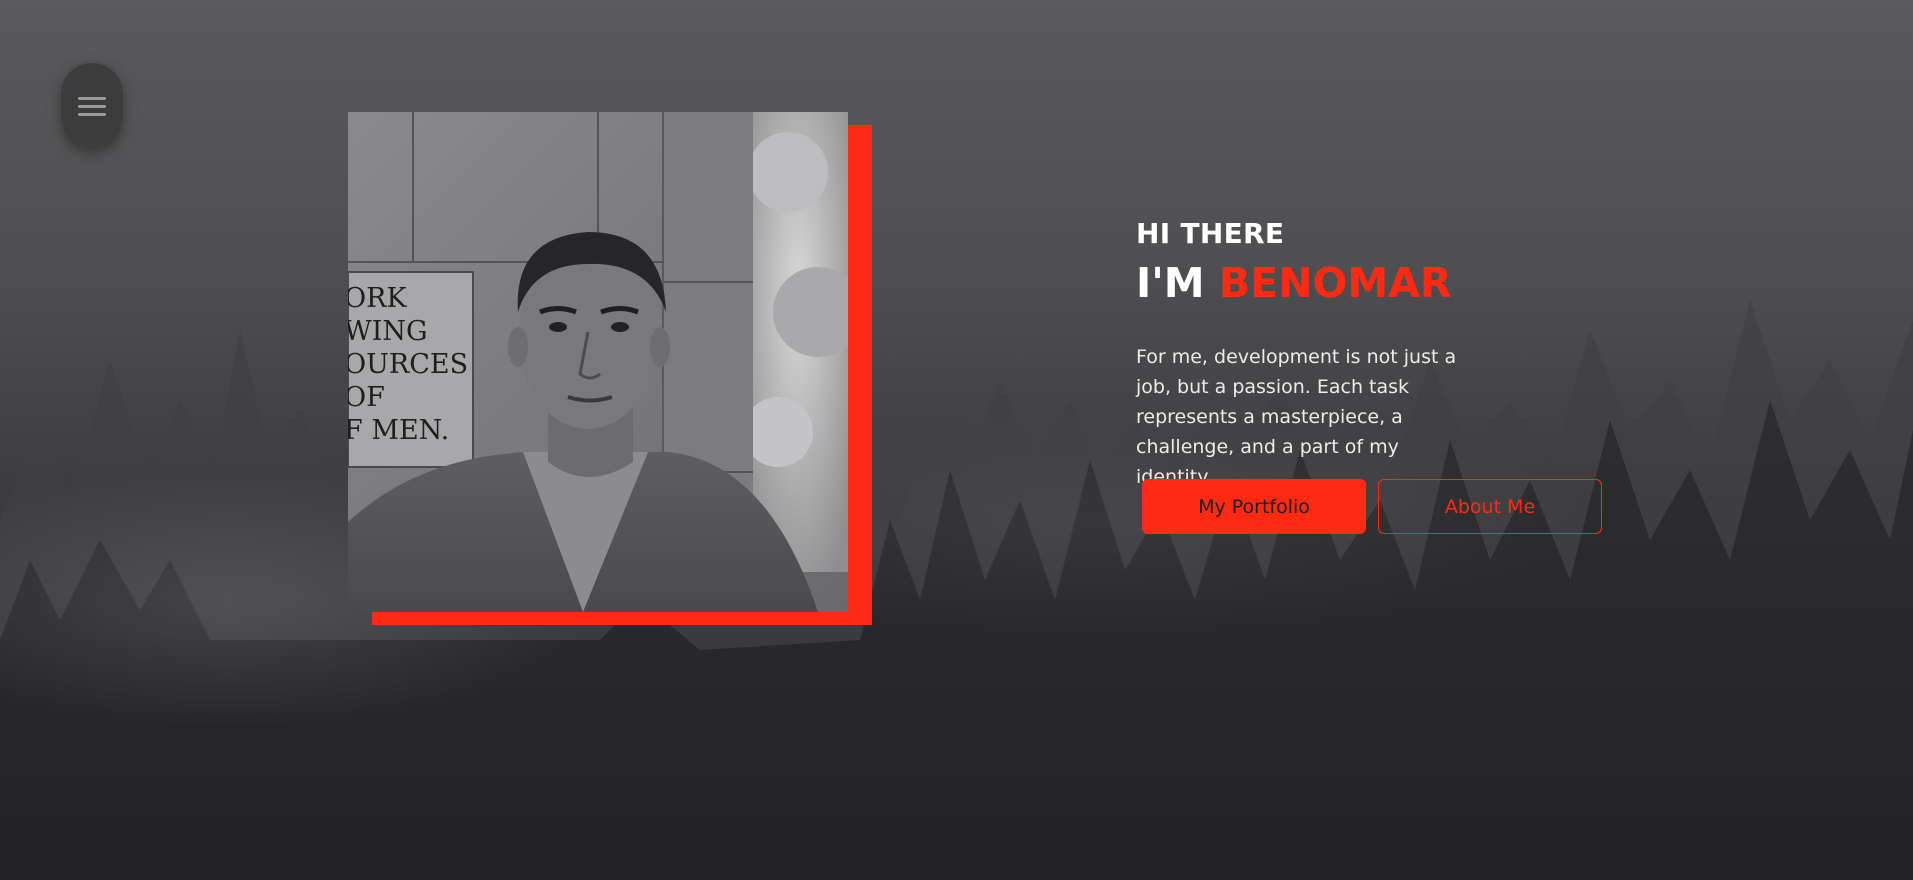  Describe the element at coordinates (1490, 506) in the screenshot. I see `about-me-button: About Me` at that location.